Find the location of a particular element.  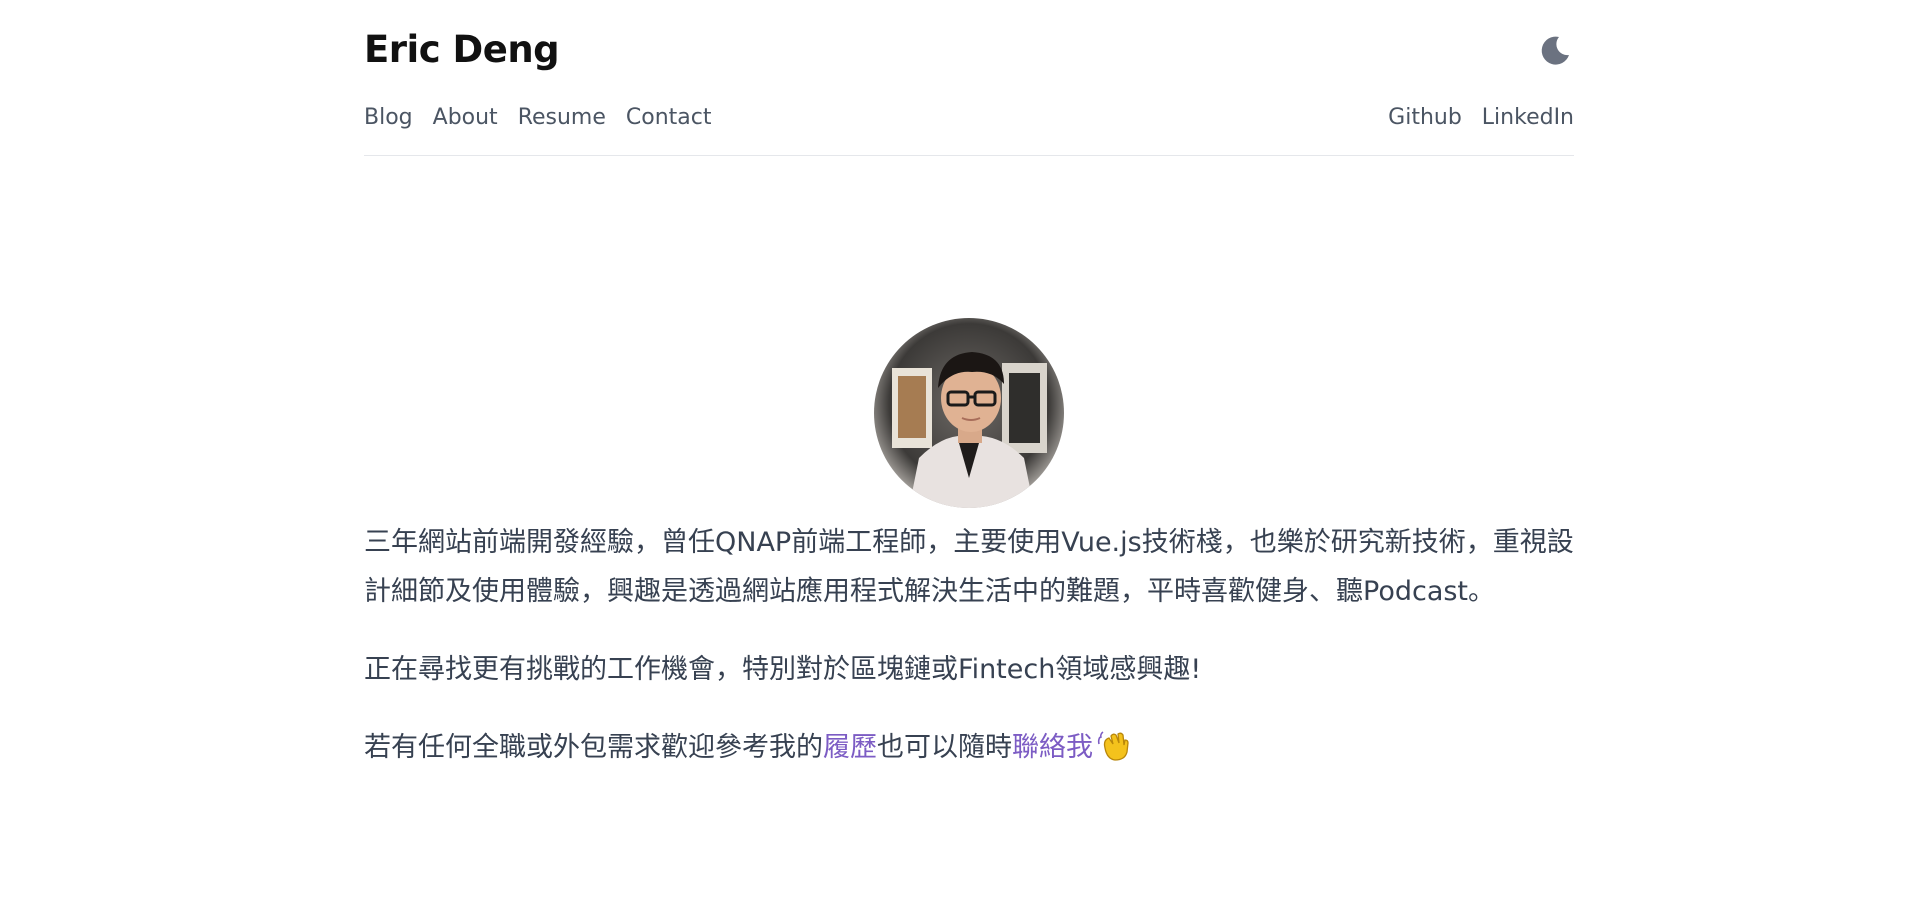

nav-contact-link: Contact is located at coordinates (669, 118).